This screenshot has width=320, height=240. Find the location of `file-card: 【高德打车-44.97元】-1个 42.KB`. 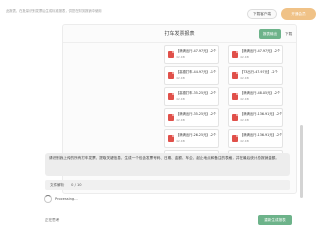

file-card: 【高德打车-44.97元】-1个 42.KB is located at coordinates (191, 75).